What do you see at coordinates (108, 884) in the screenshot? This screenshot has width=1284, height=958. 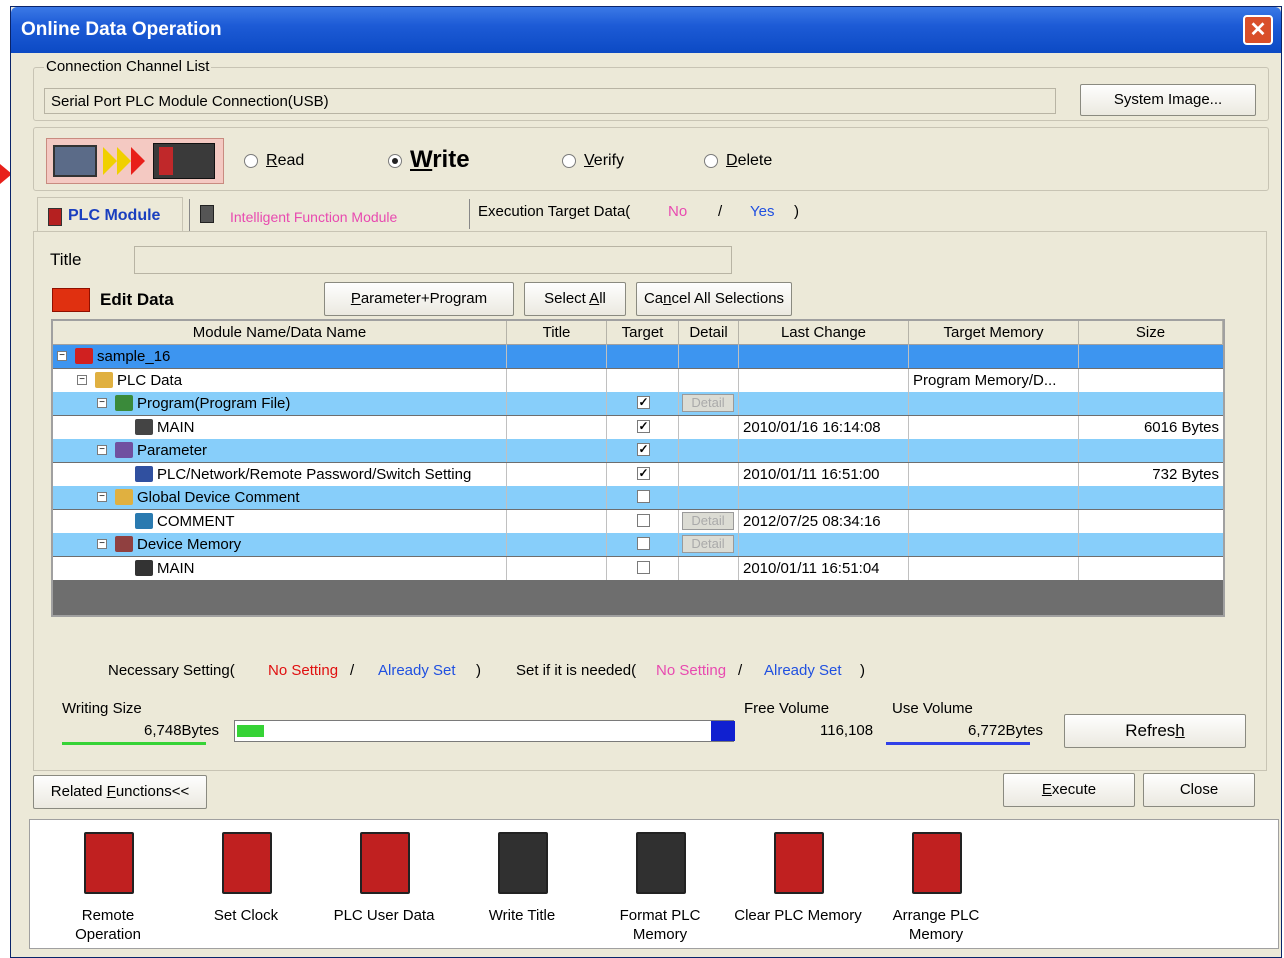 I see `function-item: Remote Operation` at bounding box center [108, 884].